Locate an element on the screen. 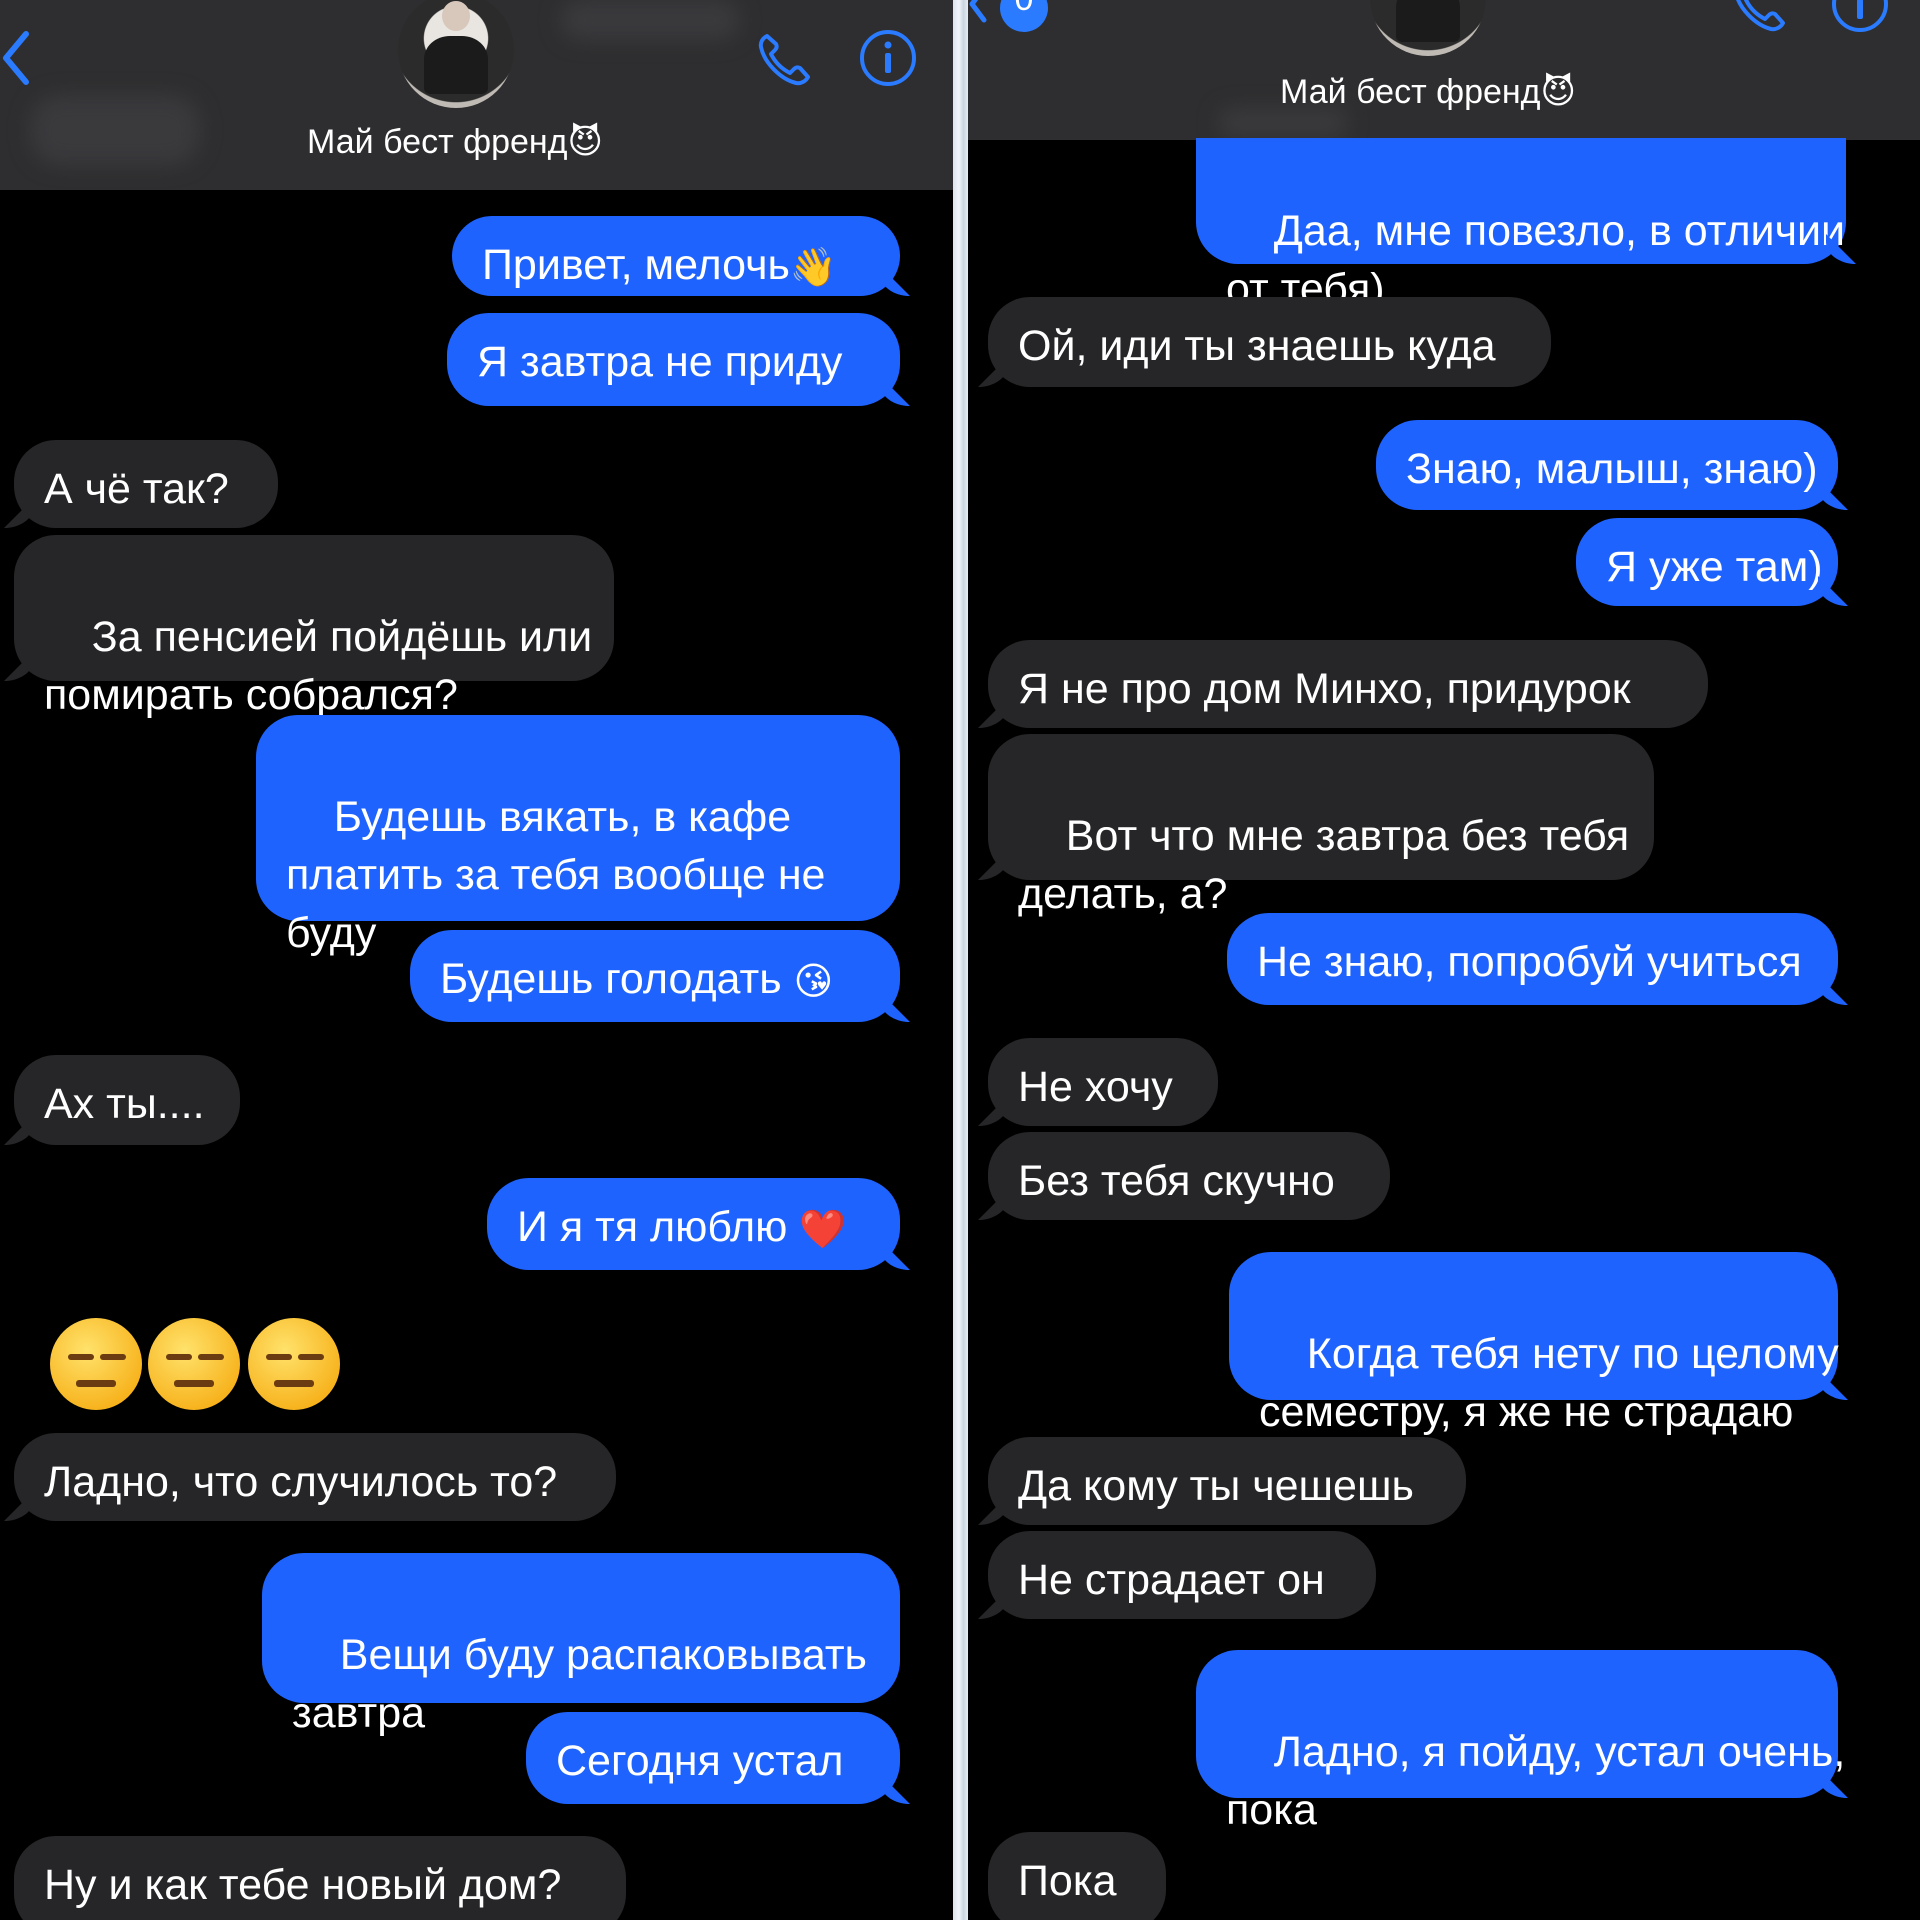  red-heart-icon: ❤️ is located at coordinates (823, 1229).